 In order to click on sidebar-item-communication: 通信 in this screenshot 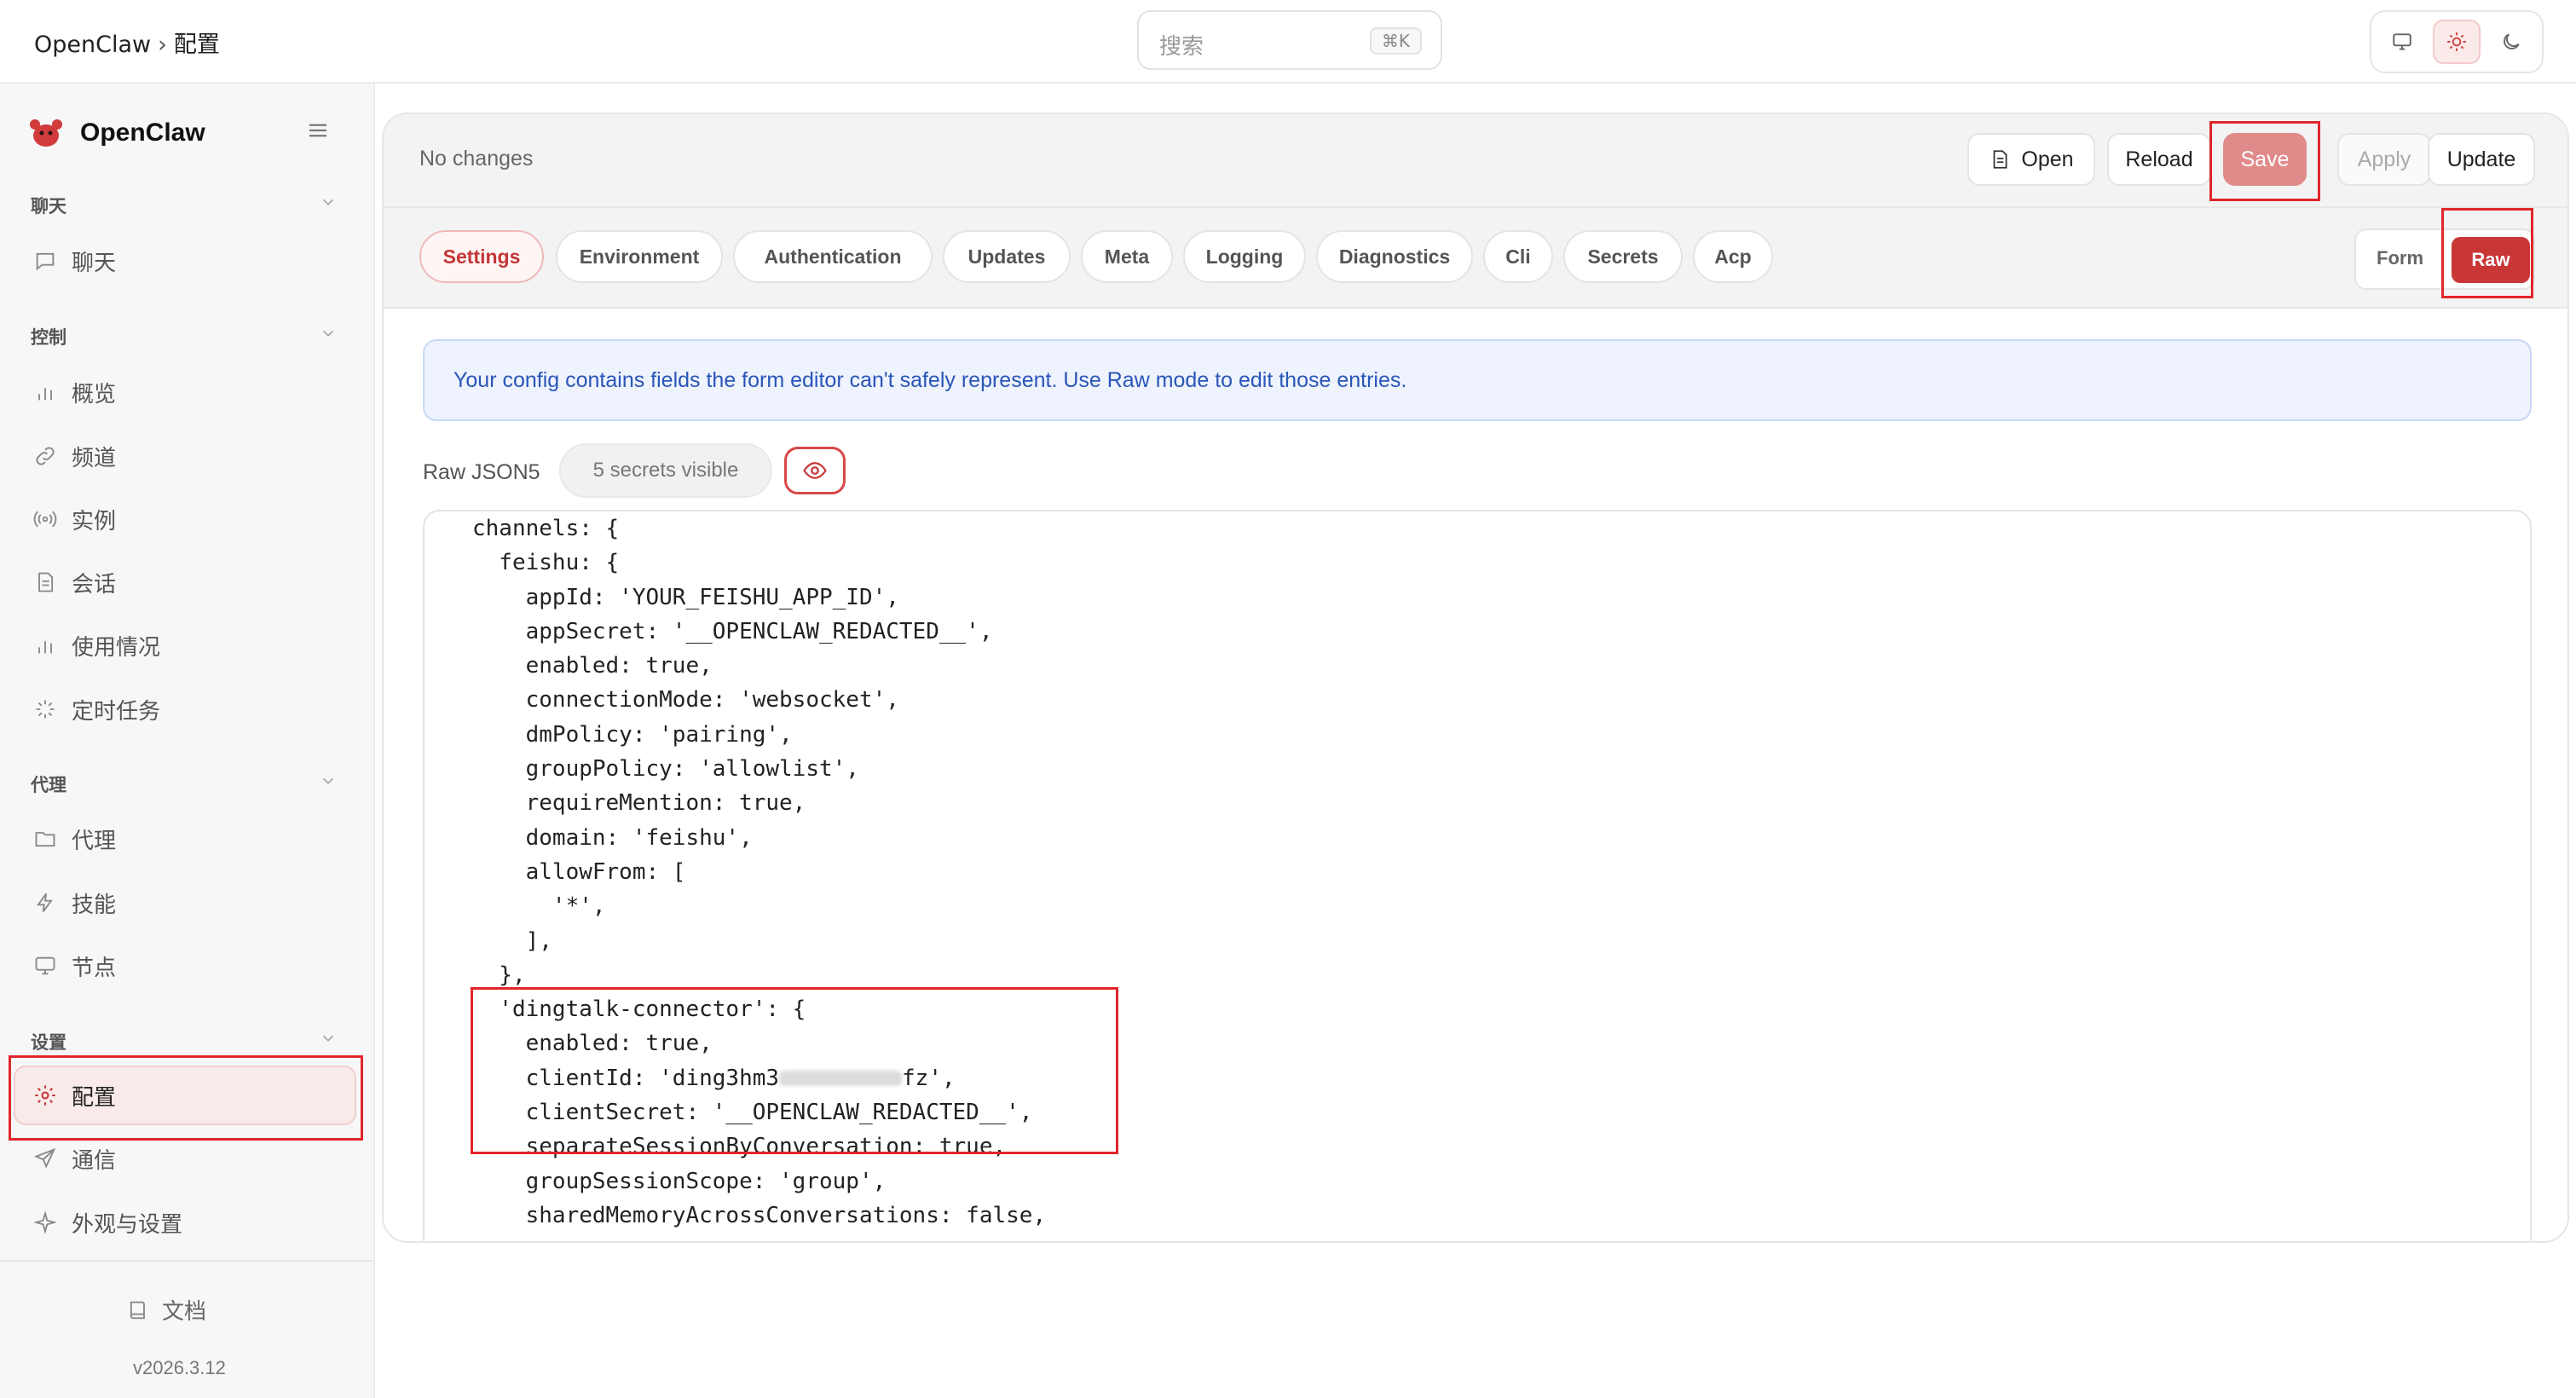, I will do `click(73, 1158)`.